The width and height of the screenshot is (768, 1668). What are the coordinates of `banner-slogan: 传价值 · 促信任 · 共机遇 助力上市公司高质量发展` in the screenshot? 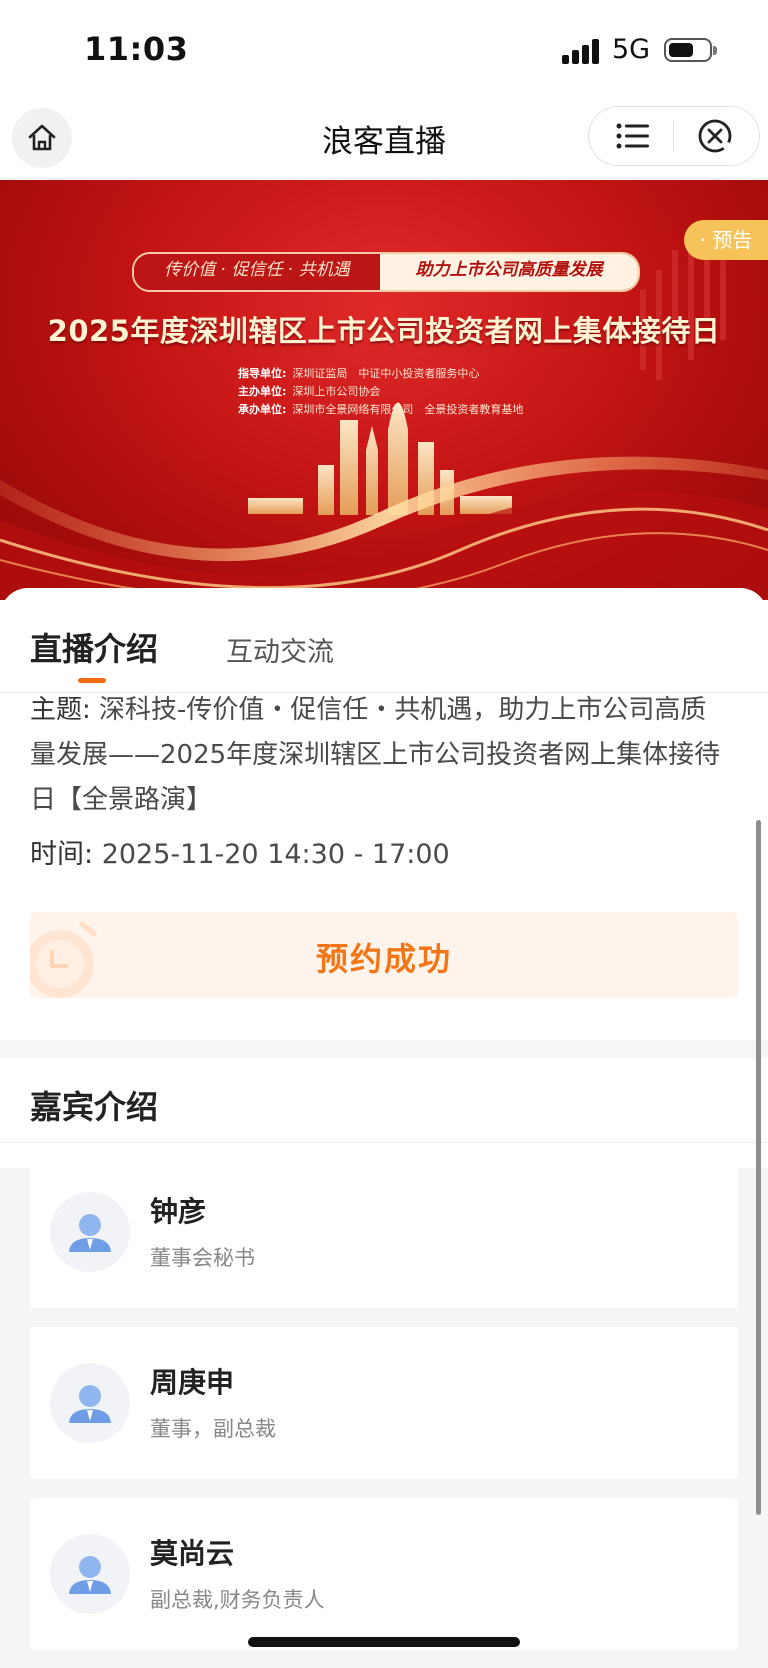 It's located at (386, 272).